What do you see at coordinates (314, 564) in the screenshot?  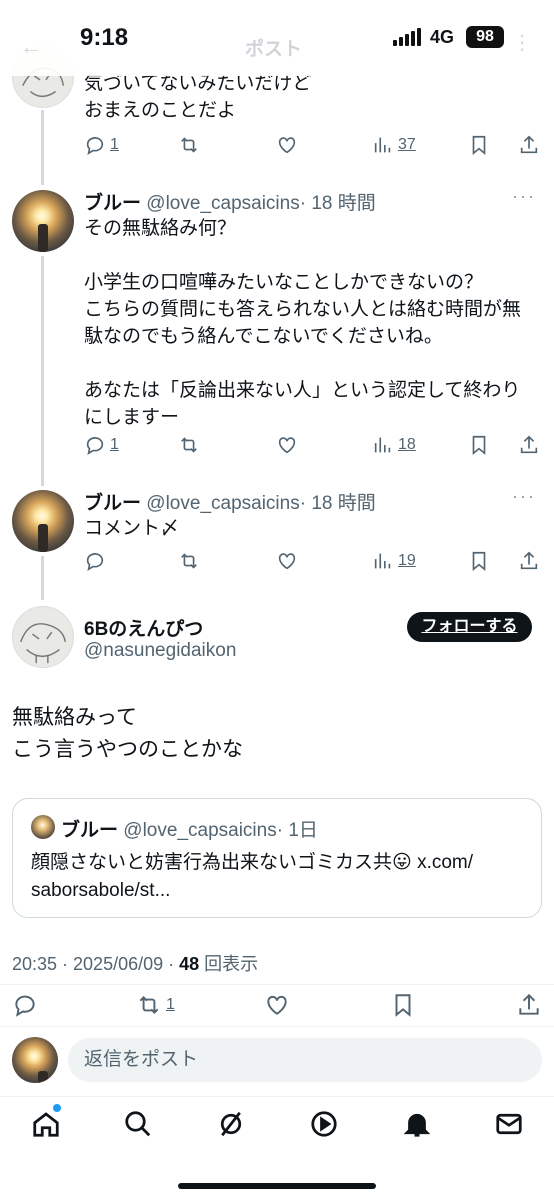 I see `post-actions: 19` at bounding box center [314, 564].